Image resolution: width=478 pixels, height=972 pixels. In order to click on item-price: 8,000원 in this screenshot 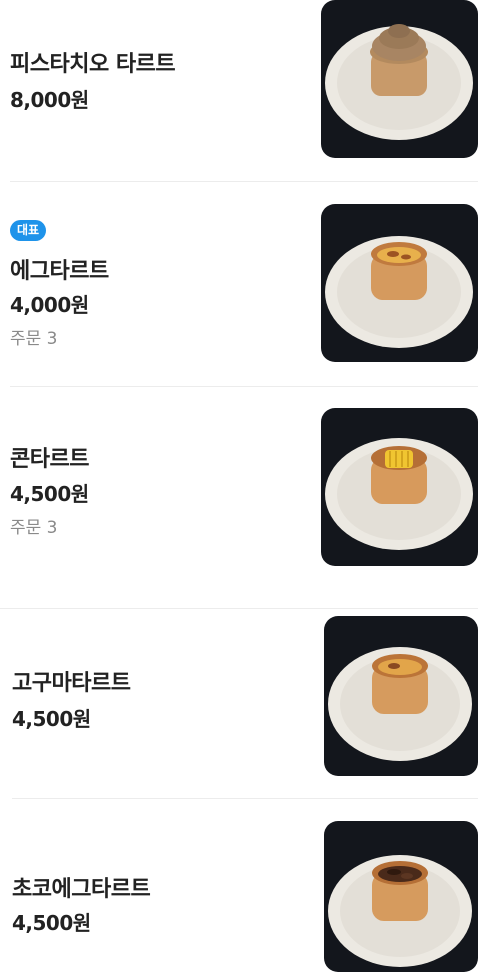, I will do `click(49, 100)`.